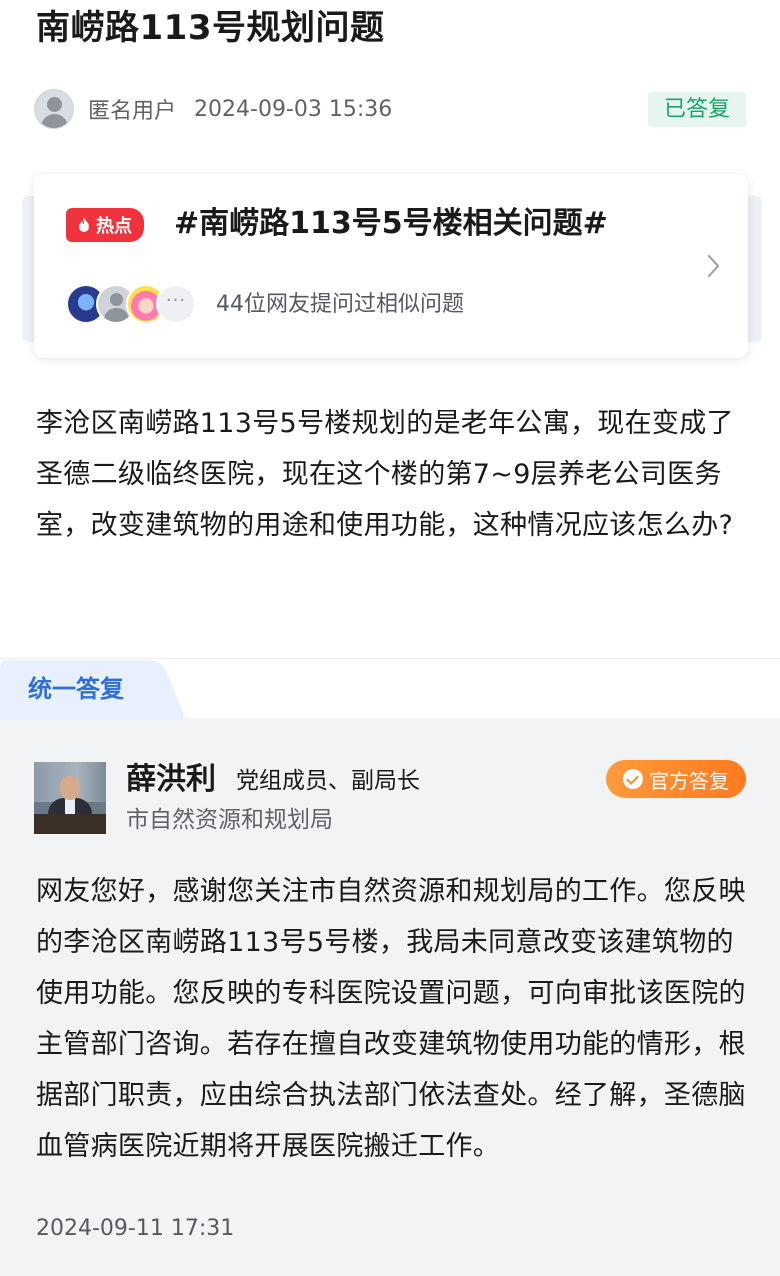  I want to click on answer-time: 2024-09-11 17:31, so click(135, 1228).